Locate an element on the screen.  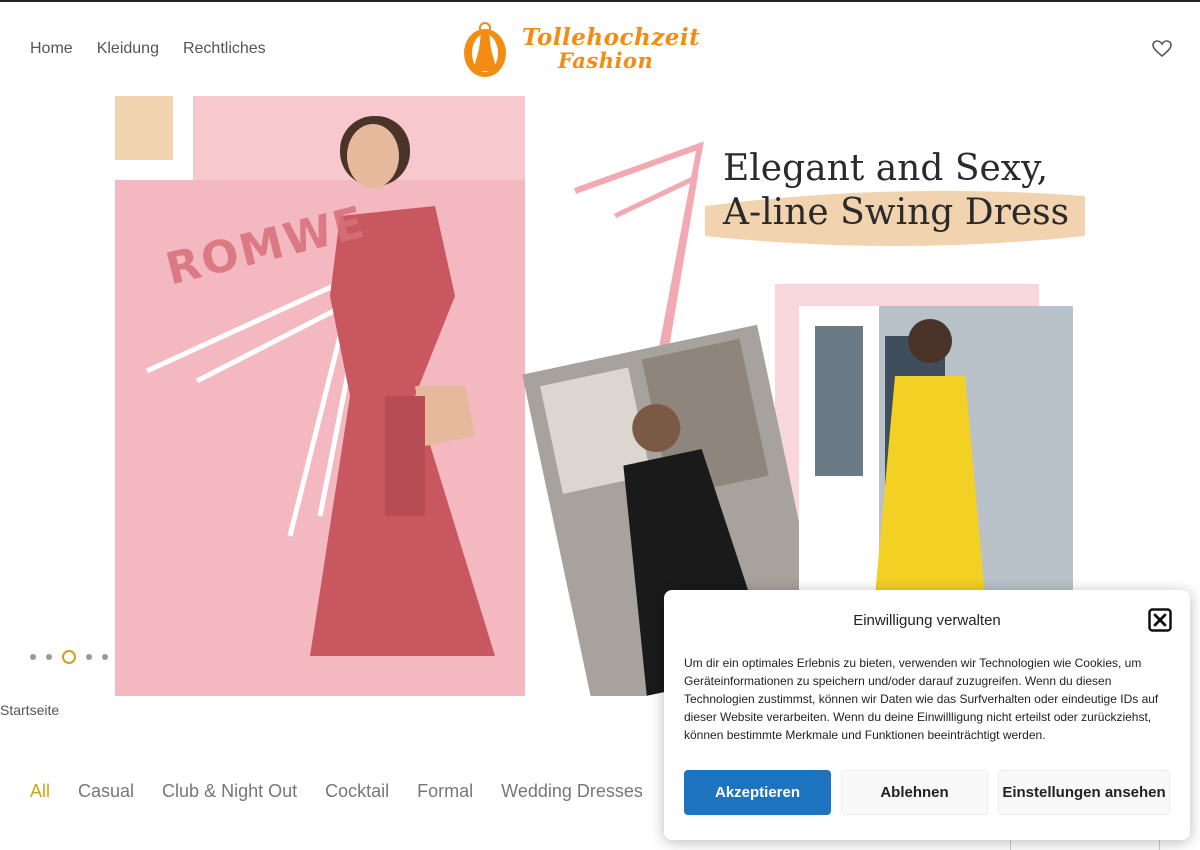
logo-title: Tollehochzeit is located at coordinates (611, 37).